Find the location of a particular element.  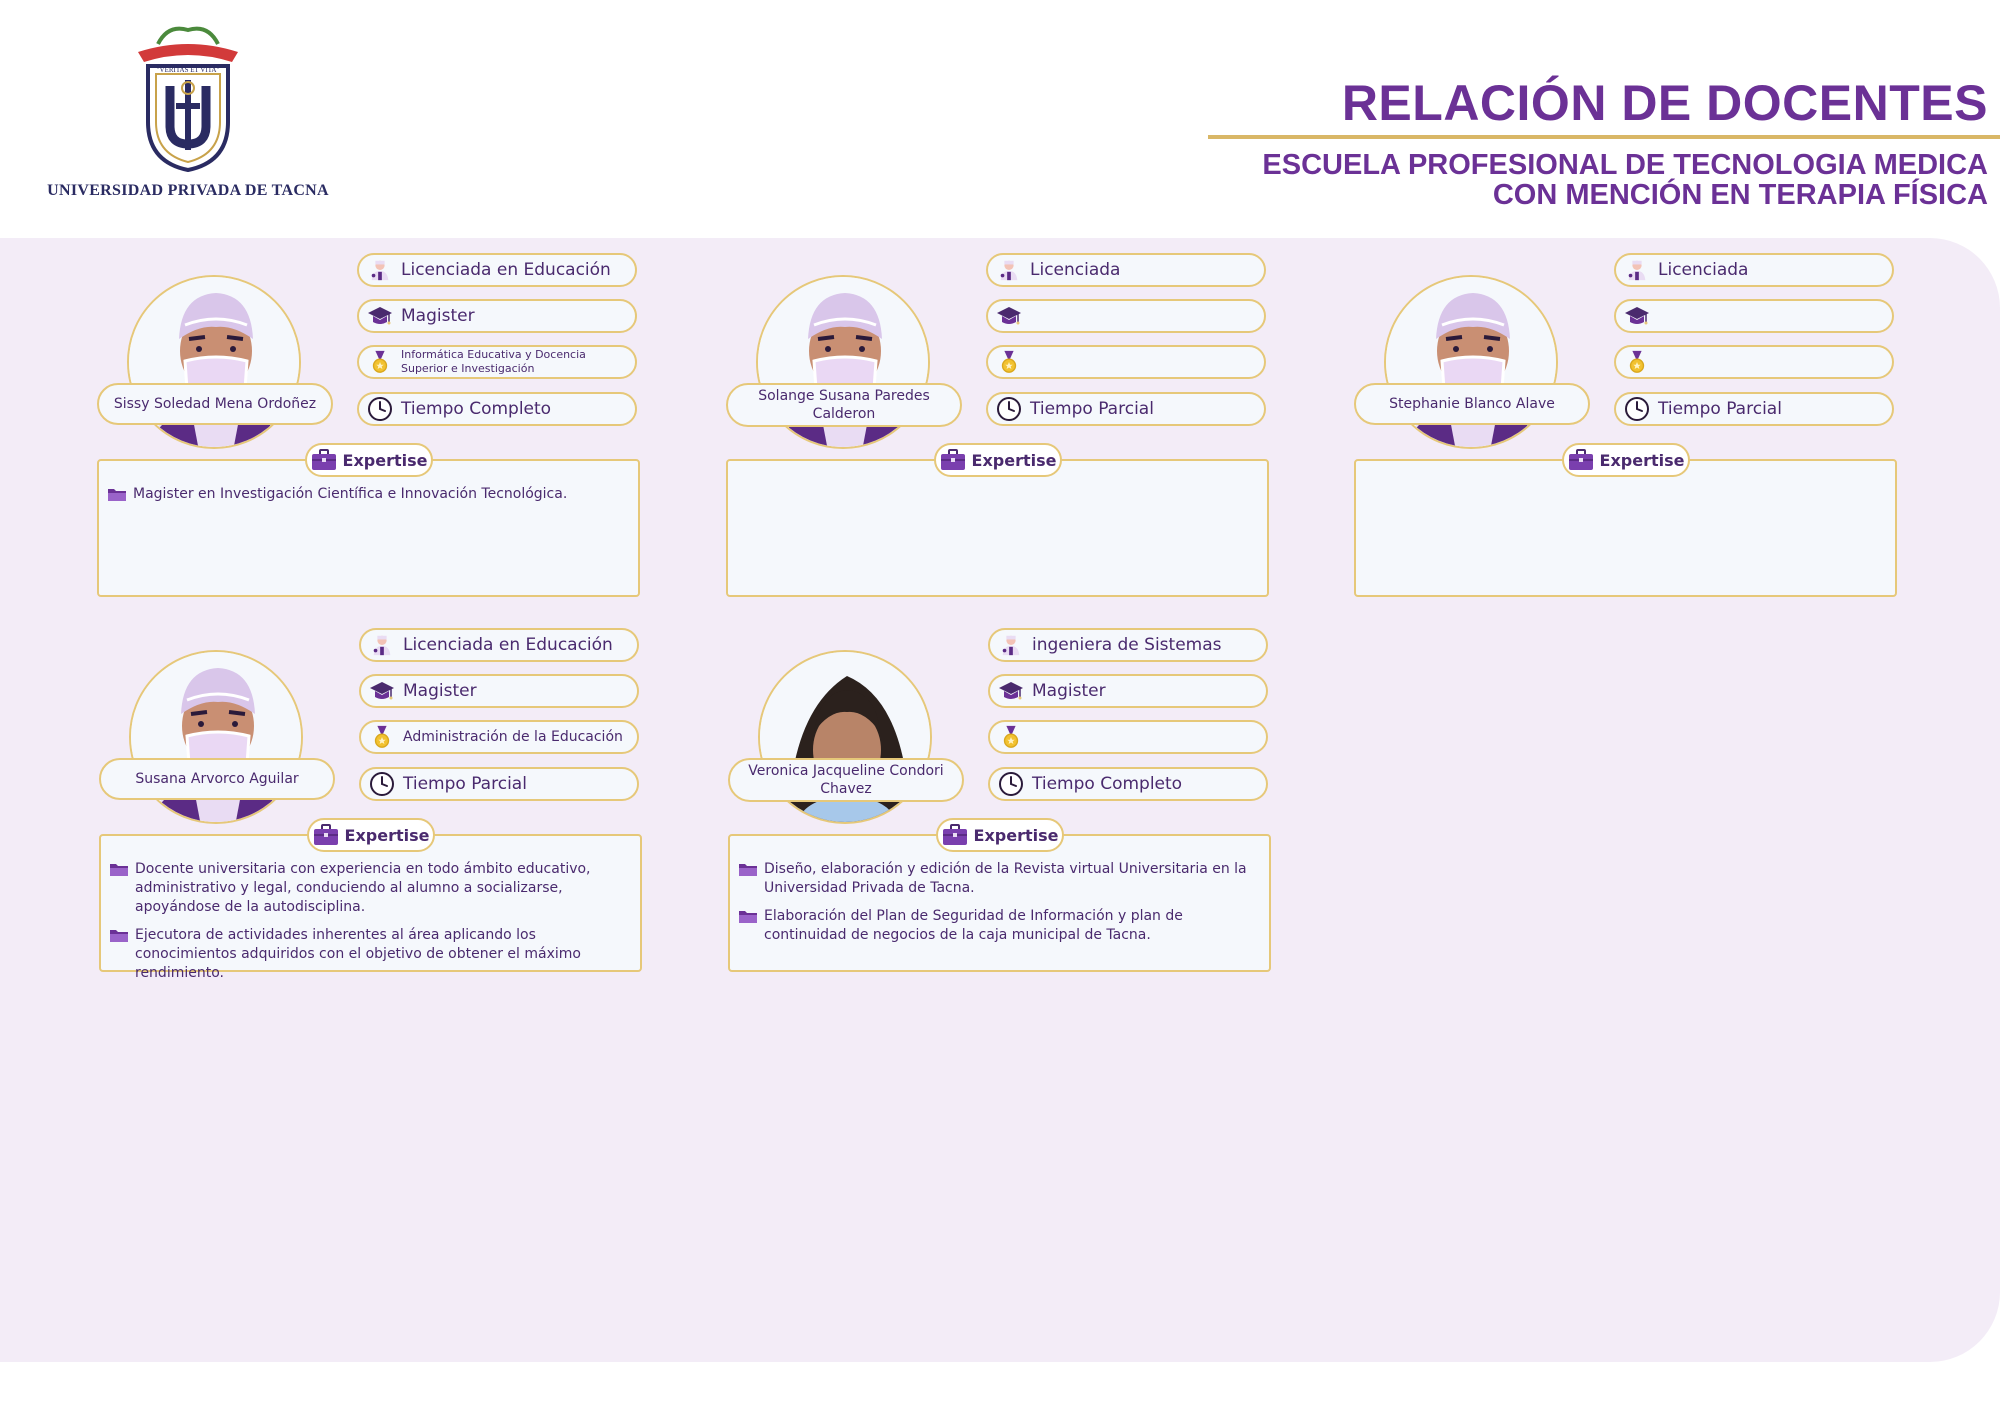

title-divider is located at coordinates (1604, 137).